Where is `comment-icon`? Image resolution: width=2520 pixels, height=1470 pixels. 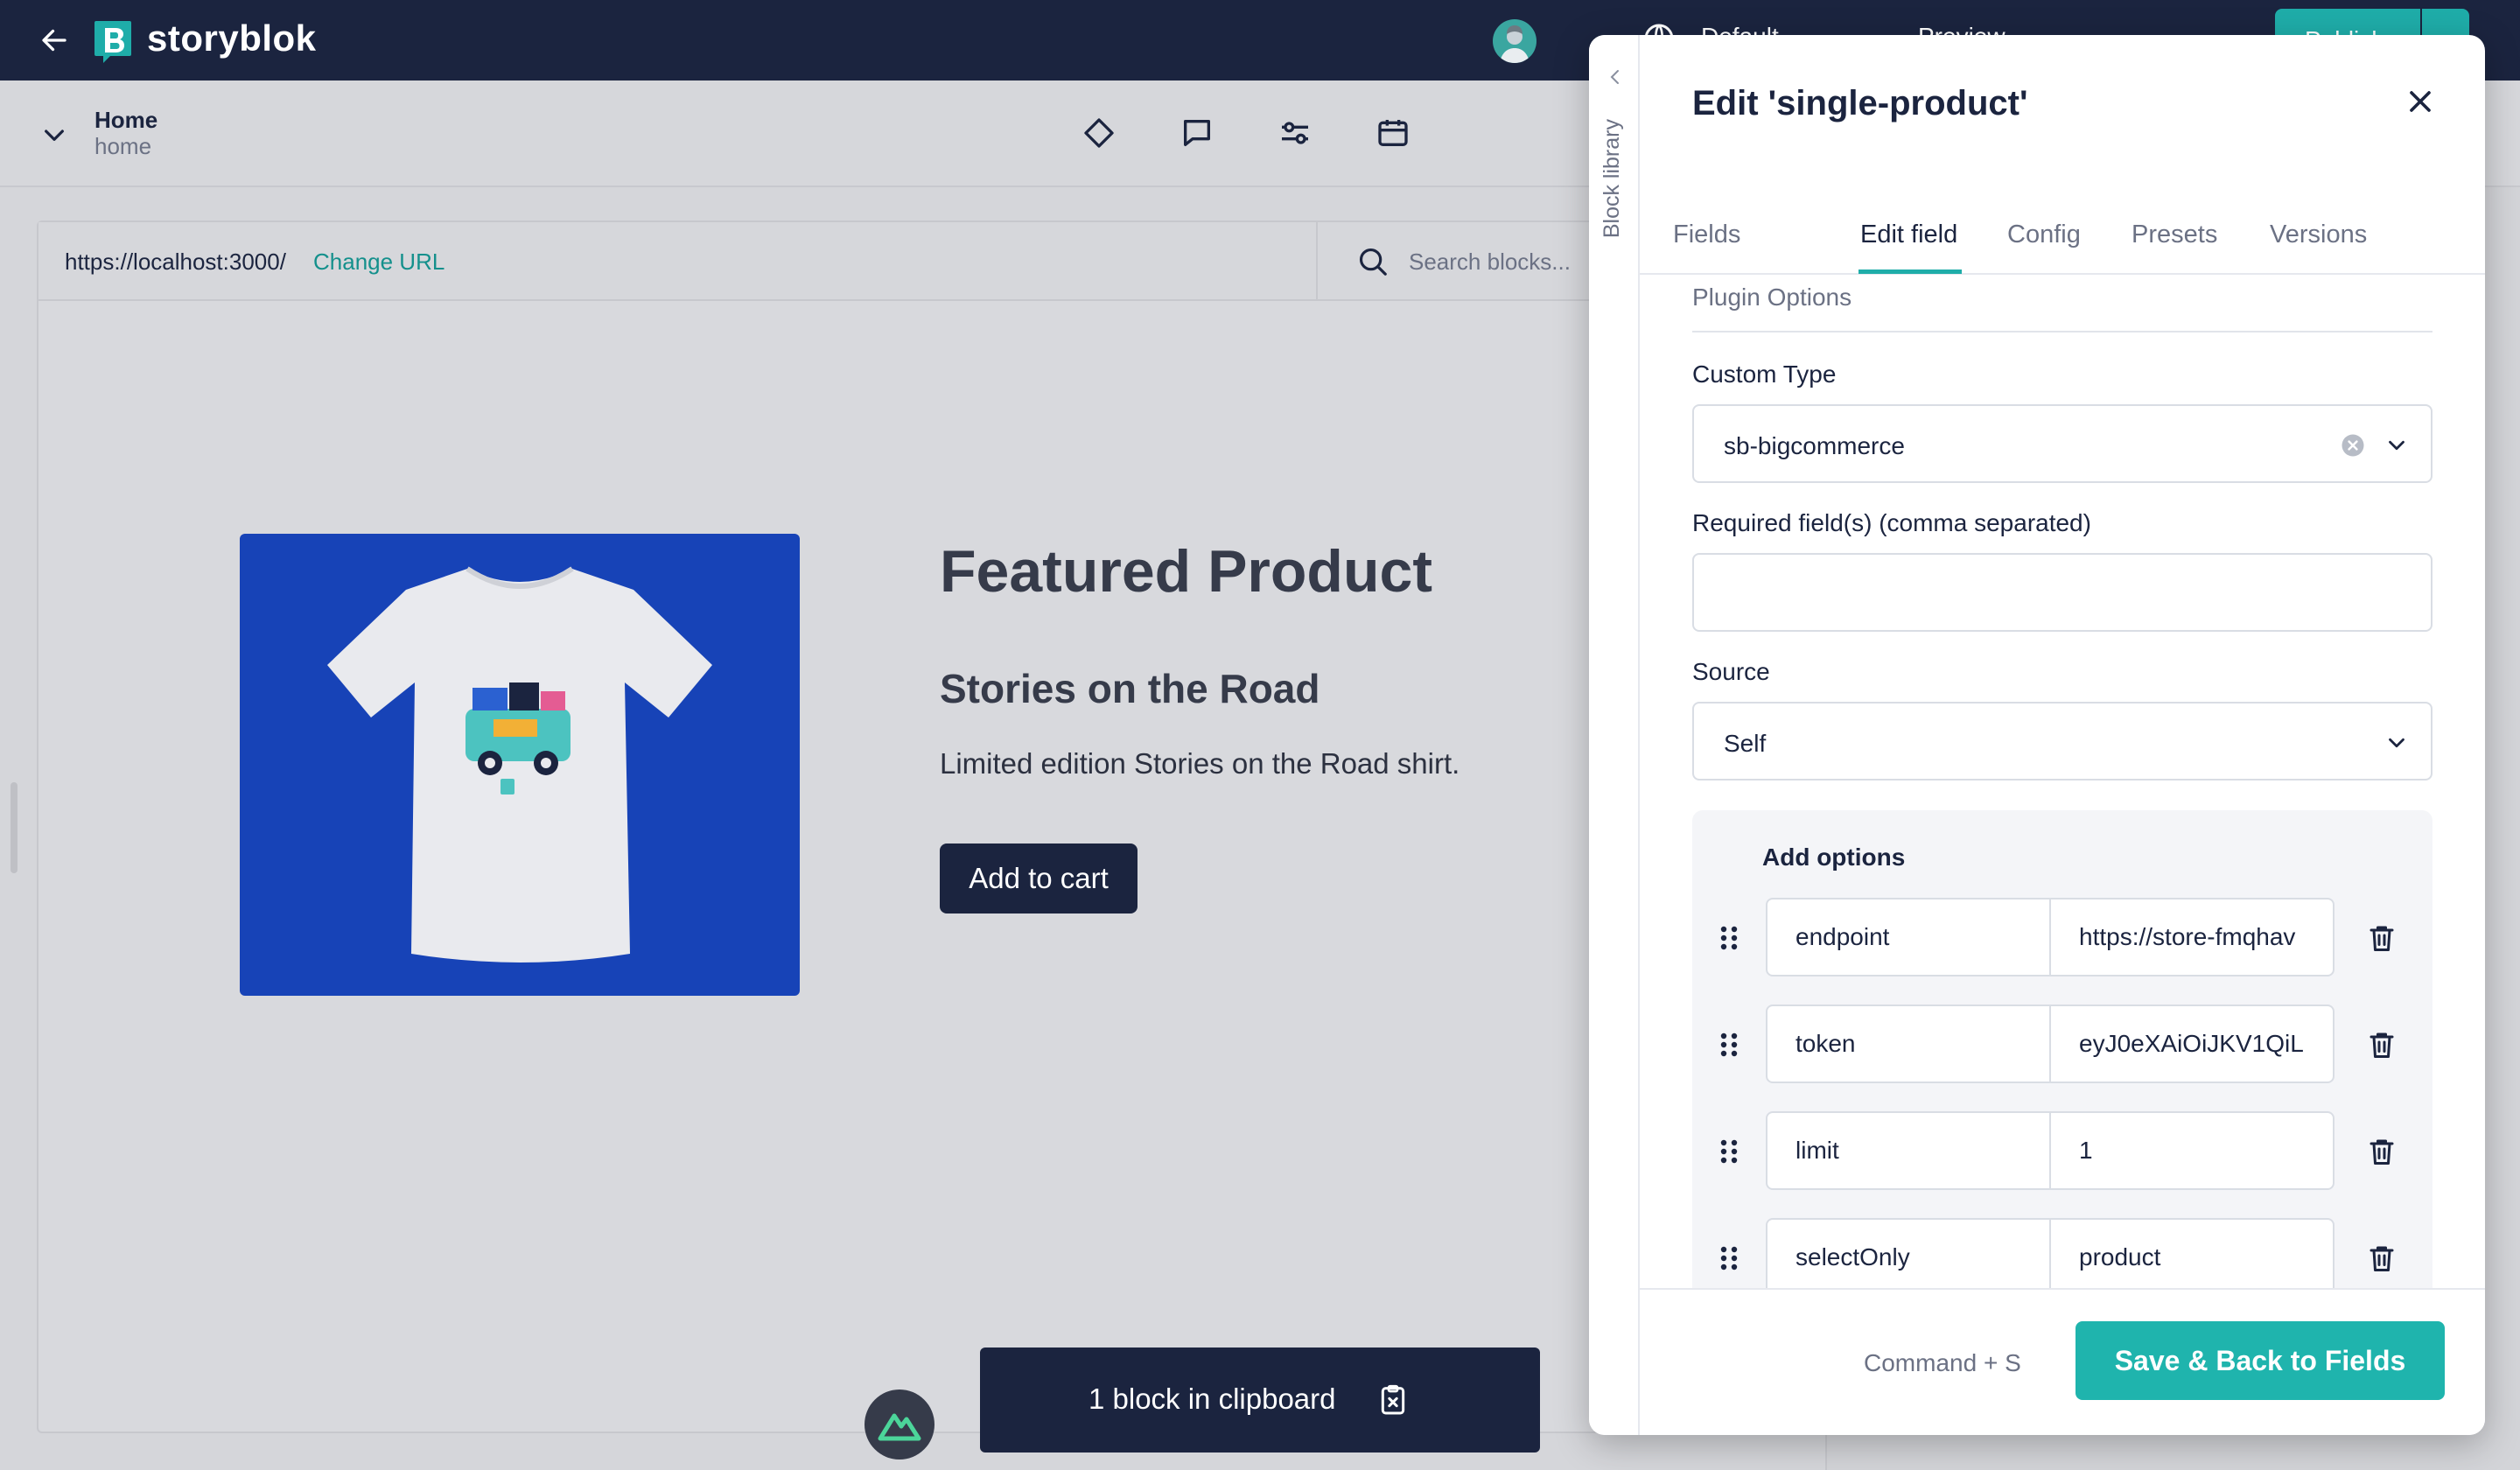 comment-icon is located at coordinates (1197, 133).